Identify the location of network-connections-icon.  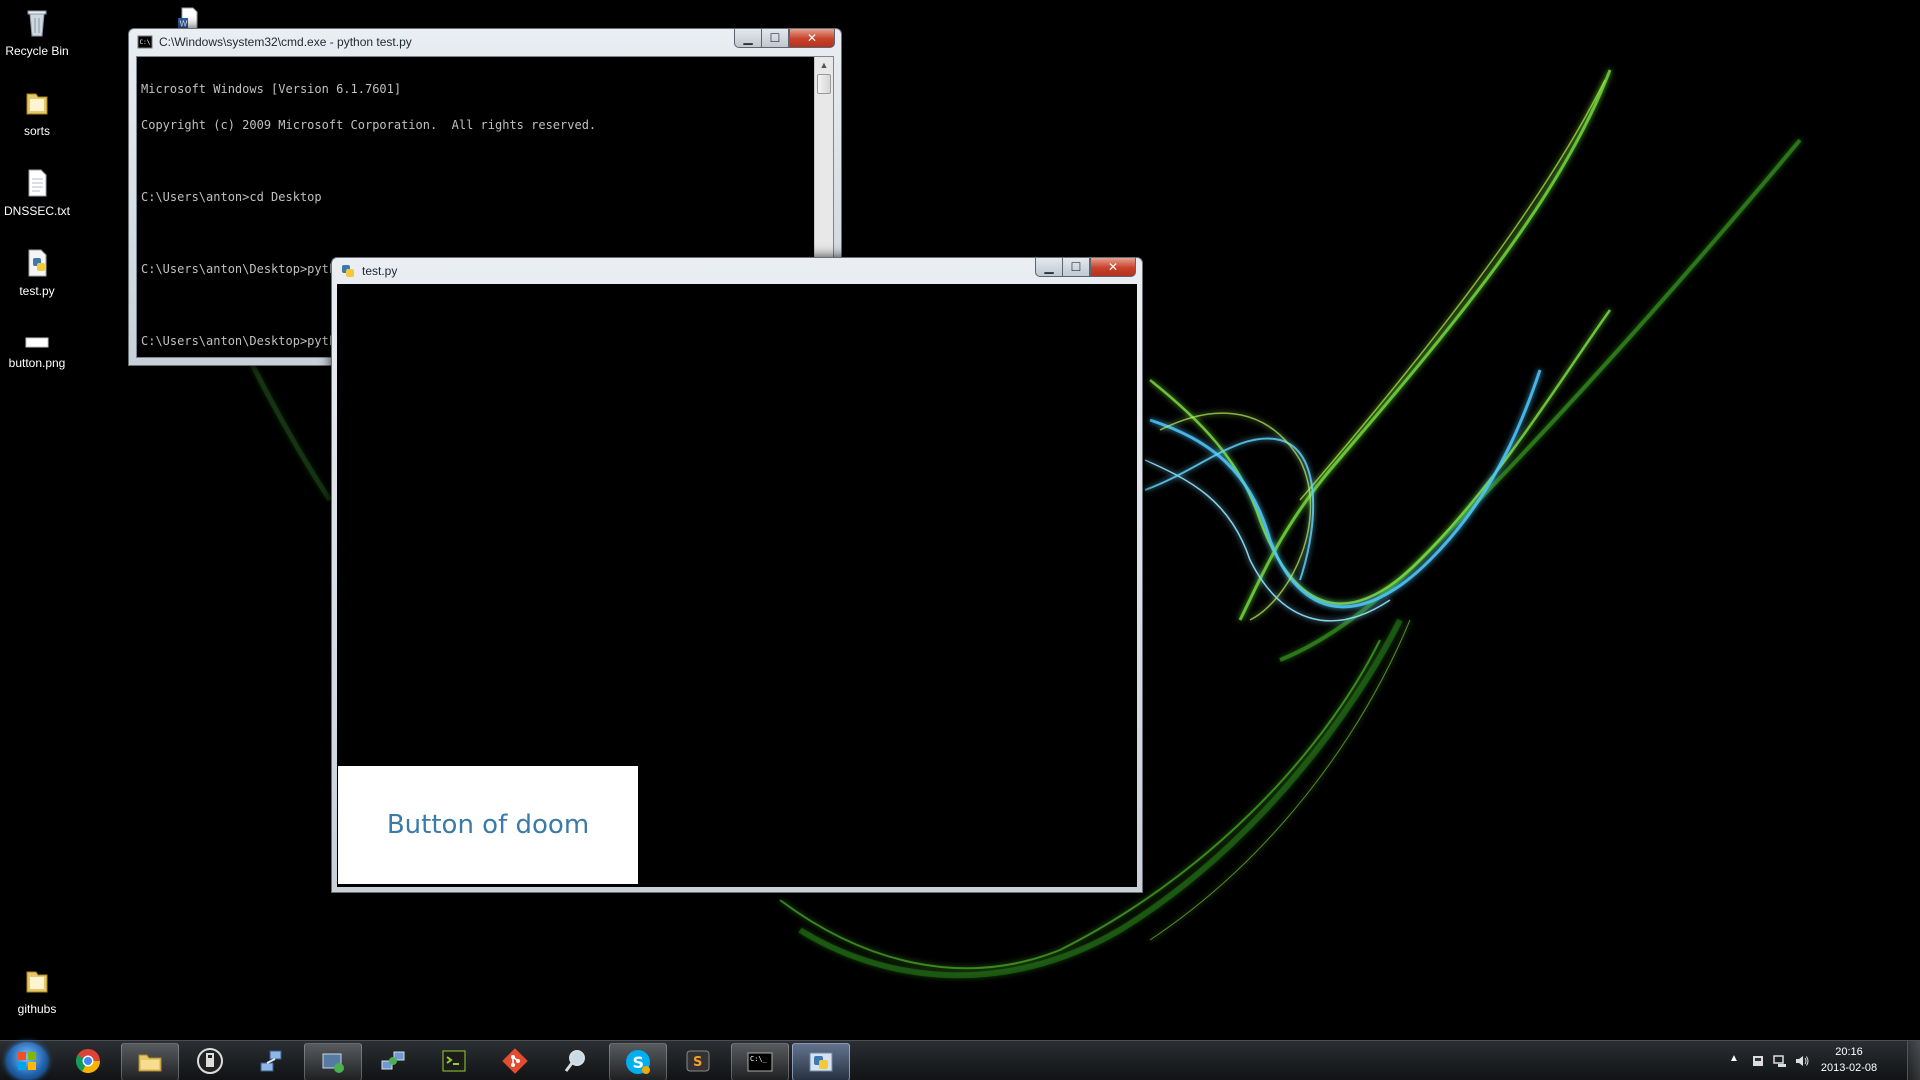
(393, 1060).